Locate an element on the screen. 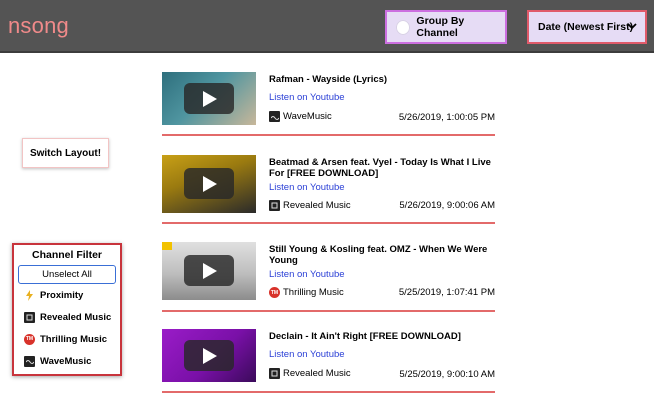 This screenshot has height=400, width=654. upload-date: 5/25/2019, 1:07:41 PM is located at coordinates (446, 292).